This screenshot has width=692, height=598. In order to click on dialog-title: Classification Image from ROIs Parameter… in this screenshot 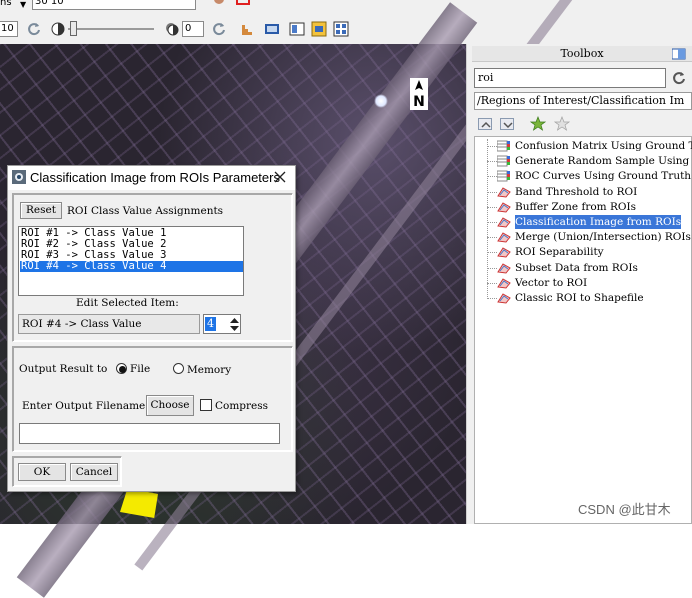, I will do `click(155, 177)`.